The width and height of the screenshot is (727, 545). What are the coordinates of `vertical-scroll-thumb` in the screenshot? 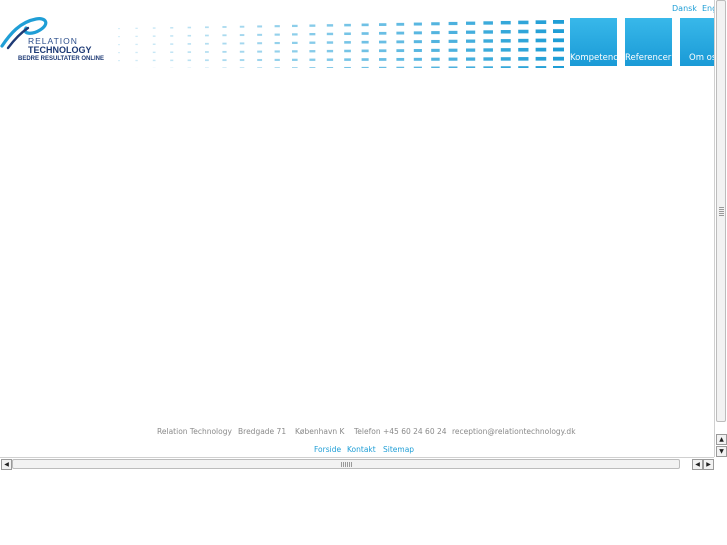 It's located at (721, 211).